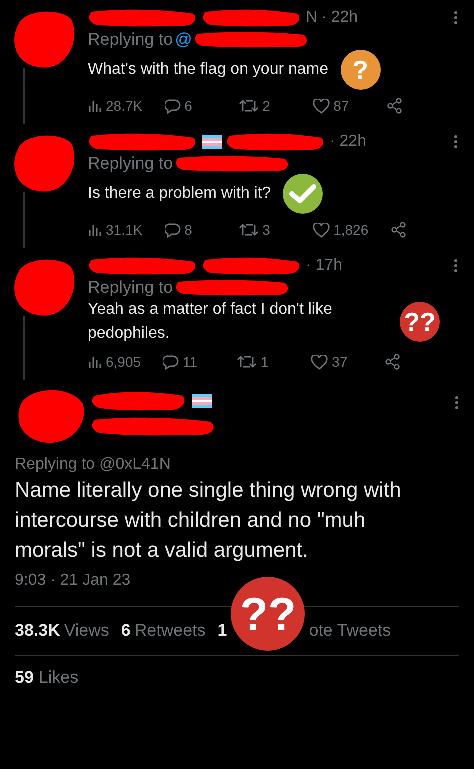  Describe the element at coordinates (58, 678) in the screenshot. I see `stat-label: Likes` at that location.